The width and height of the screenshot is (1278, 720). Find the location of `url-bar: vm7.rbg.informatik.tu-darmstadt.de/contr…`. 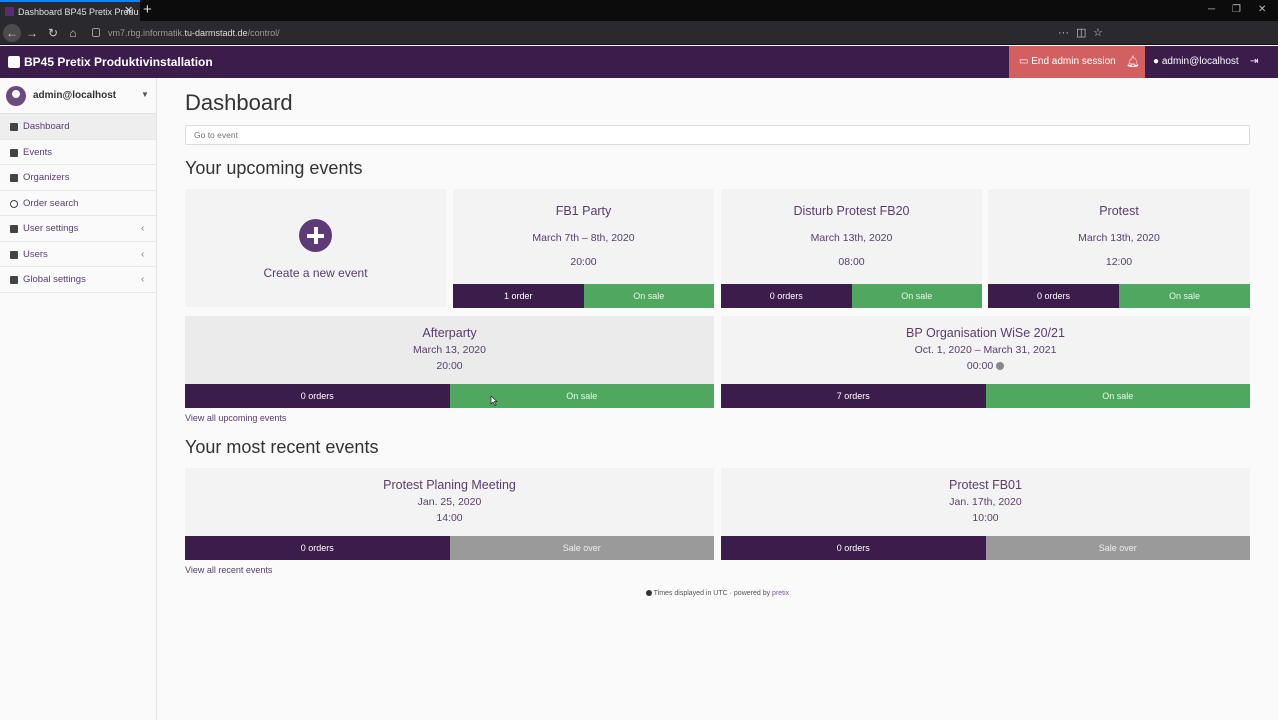

url-bar: vm7.rbg.informatik.tu-darmstadt.de/contr… is located at coordinates (568, 33).